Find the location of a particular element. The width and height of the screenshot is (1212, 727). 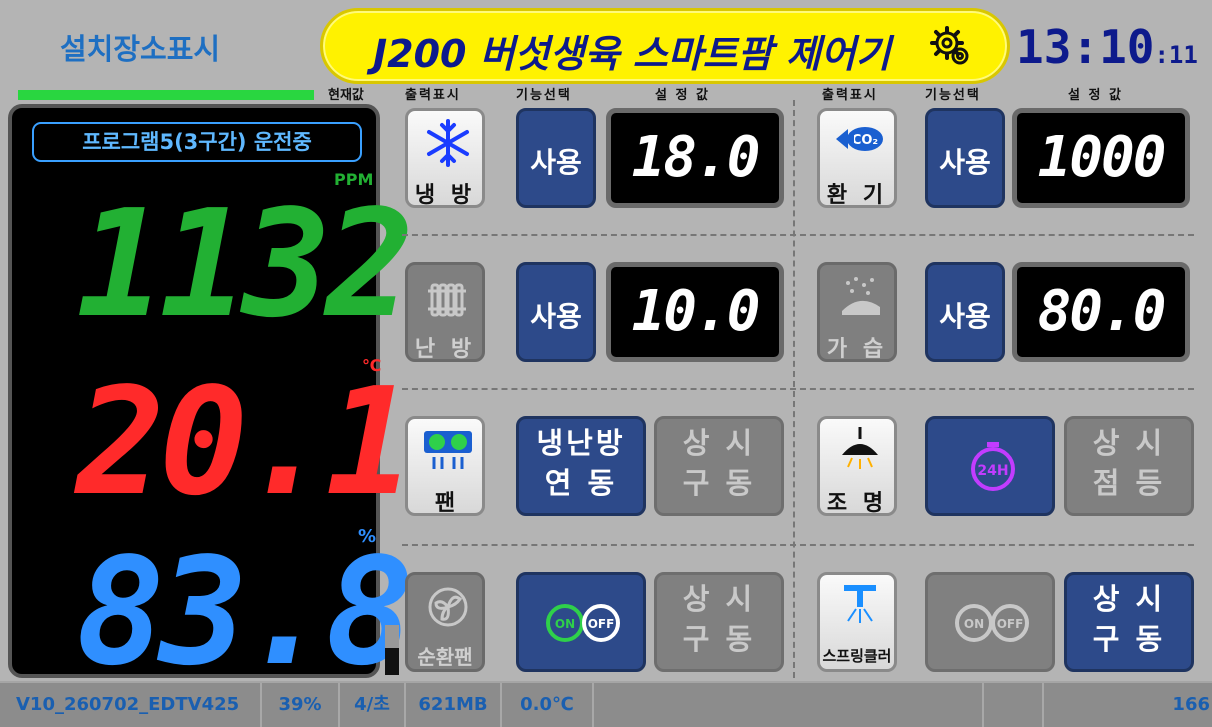

output-header-left: 출력표시 is located at coordinates (433, 95).